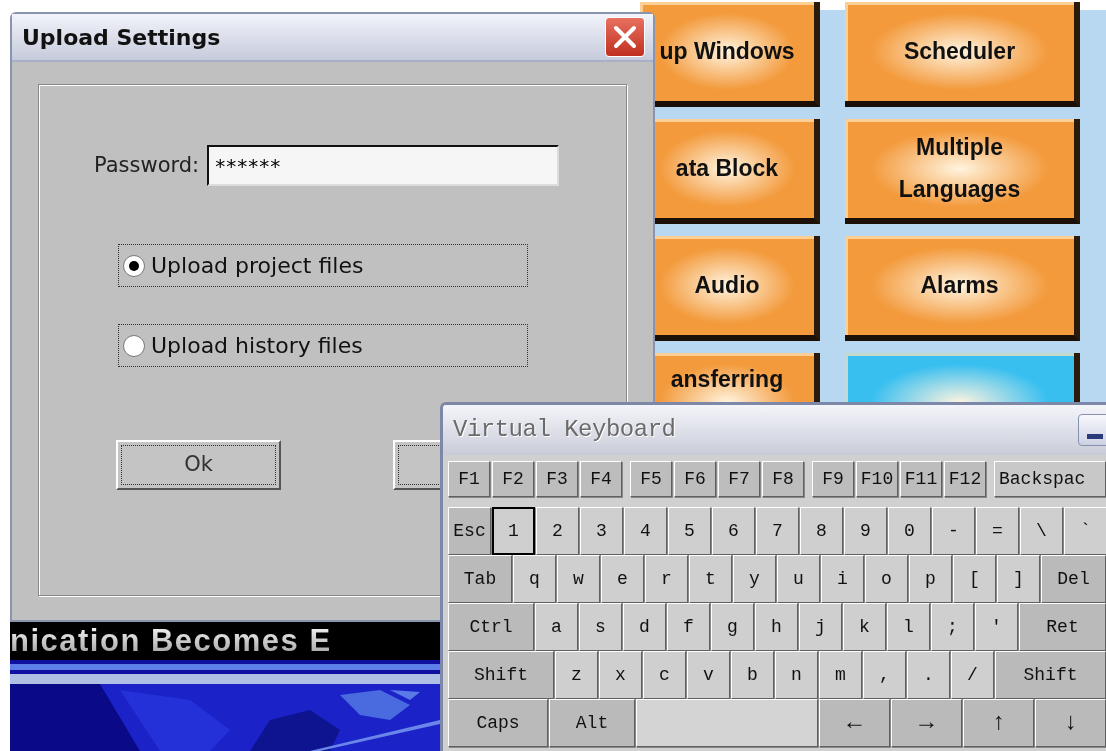  Describe the element at coordinates (930, 579) in the screenshot. I see `keyboard-key: p` at that location.